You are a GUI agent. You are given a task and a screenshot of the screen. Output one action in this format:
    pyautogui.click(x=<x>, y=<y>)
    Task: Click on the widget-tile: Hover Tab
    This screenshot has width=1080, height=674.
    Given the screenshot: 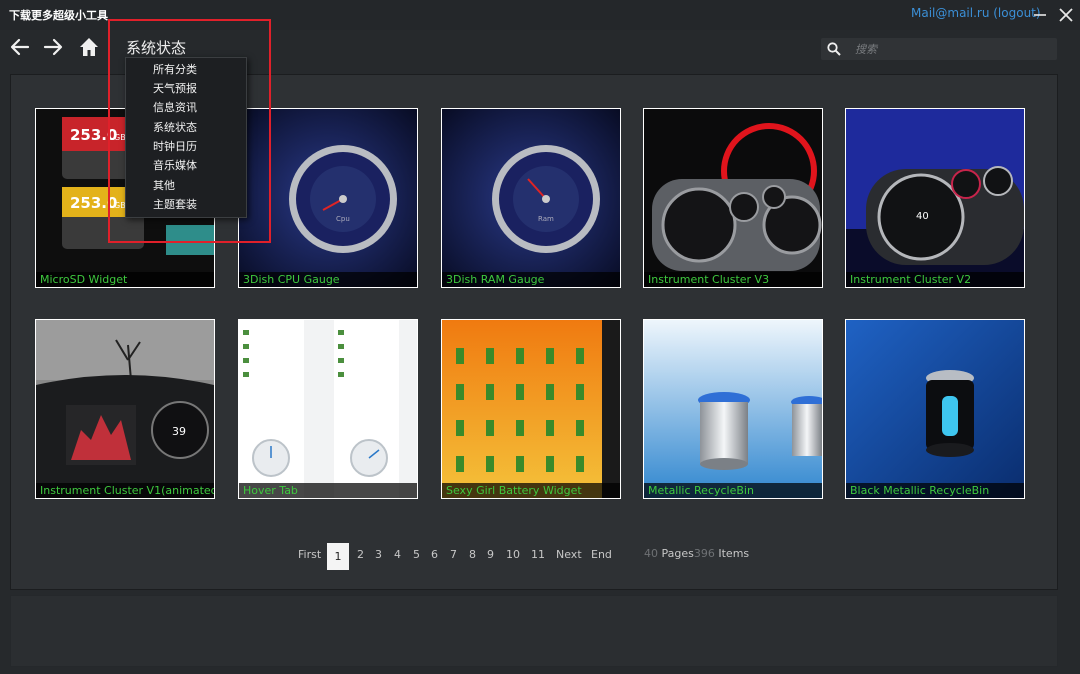 What is the action you would take?
    pyautogui.click(x=328, y=409)
    